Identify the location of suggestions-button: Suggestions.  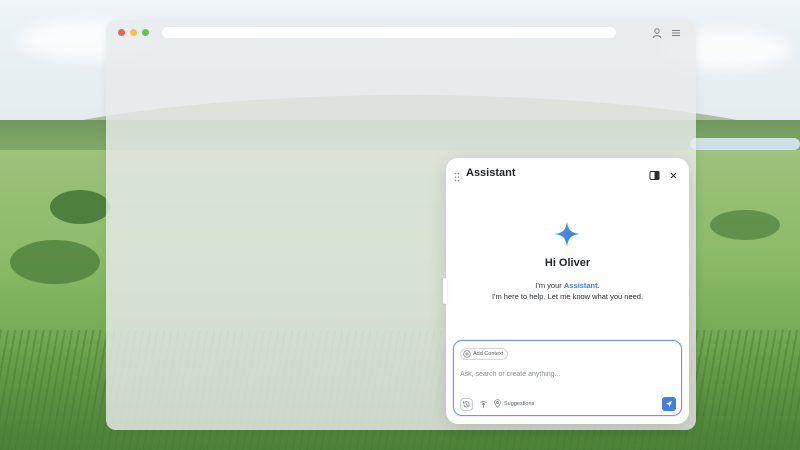
(514, 403).